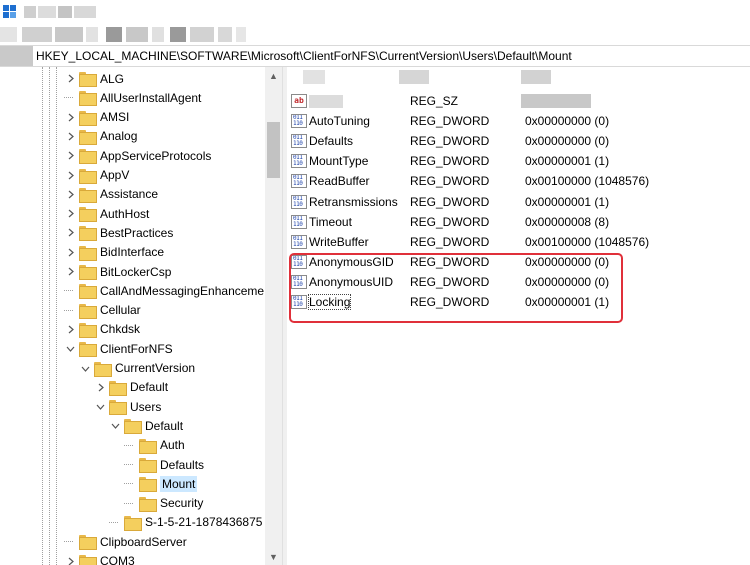 This screenshot has width=750, height=565. Describe the element at coordinates (339, 161) in the screenshot. I see `value-name: MountType` at that location.